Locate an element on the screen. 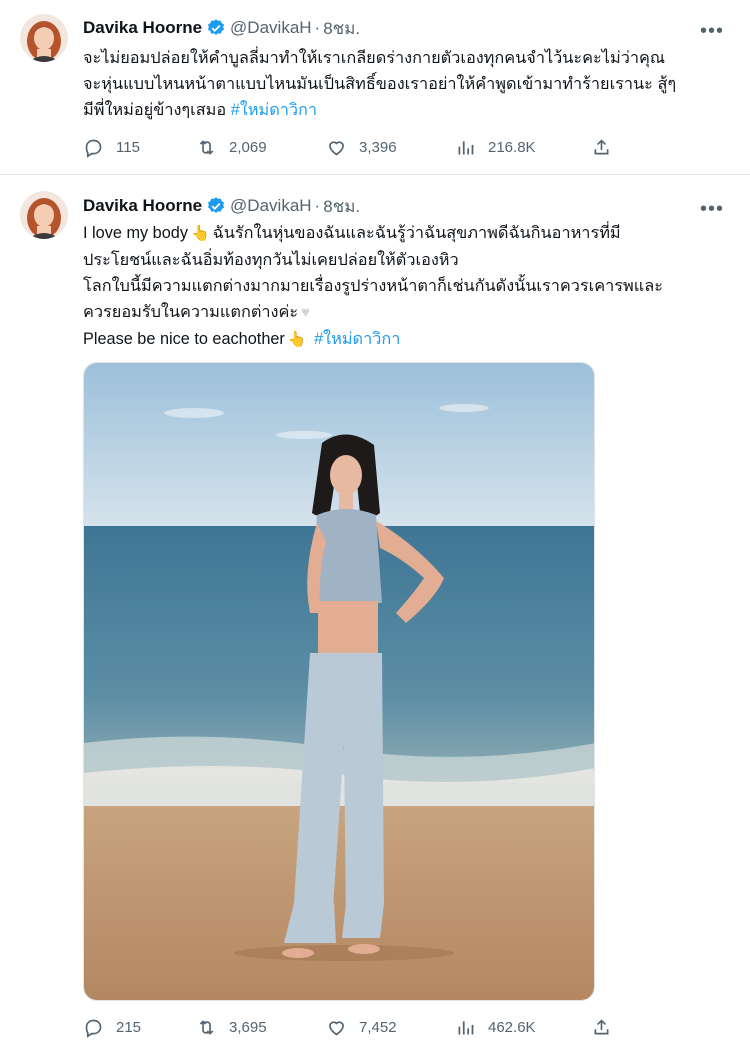 This screenshot has height=1064, width=750. retweet-button: 3,695 is located at coordinates (231, 1027).